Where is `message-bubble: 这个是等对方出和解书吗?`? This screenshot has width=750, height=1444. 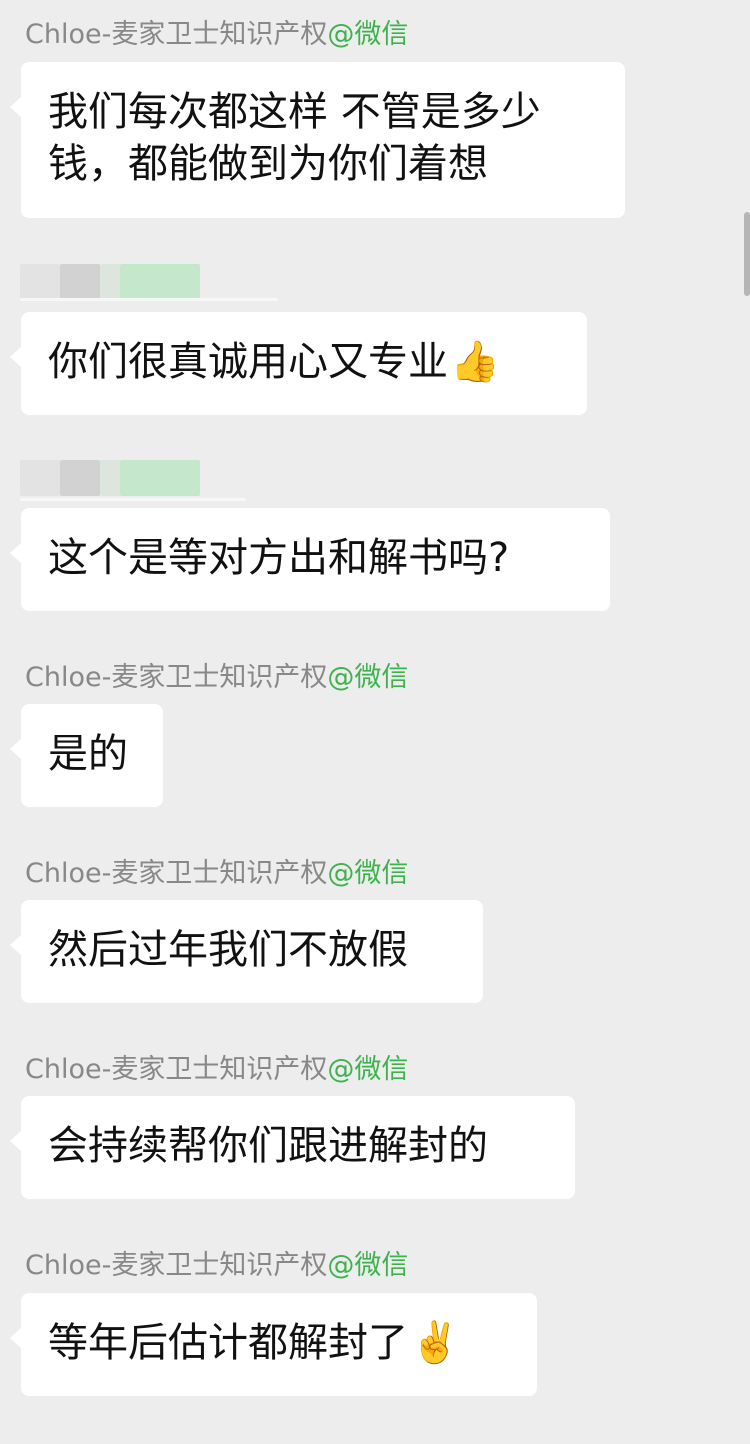 message-bubble: 这个是等对方出和解书吗? is located at coordinates (310, 559).